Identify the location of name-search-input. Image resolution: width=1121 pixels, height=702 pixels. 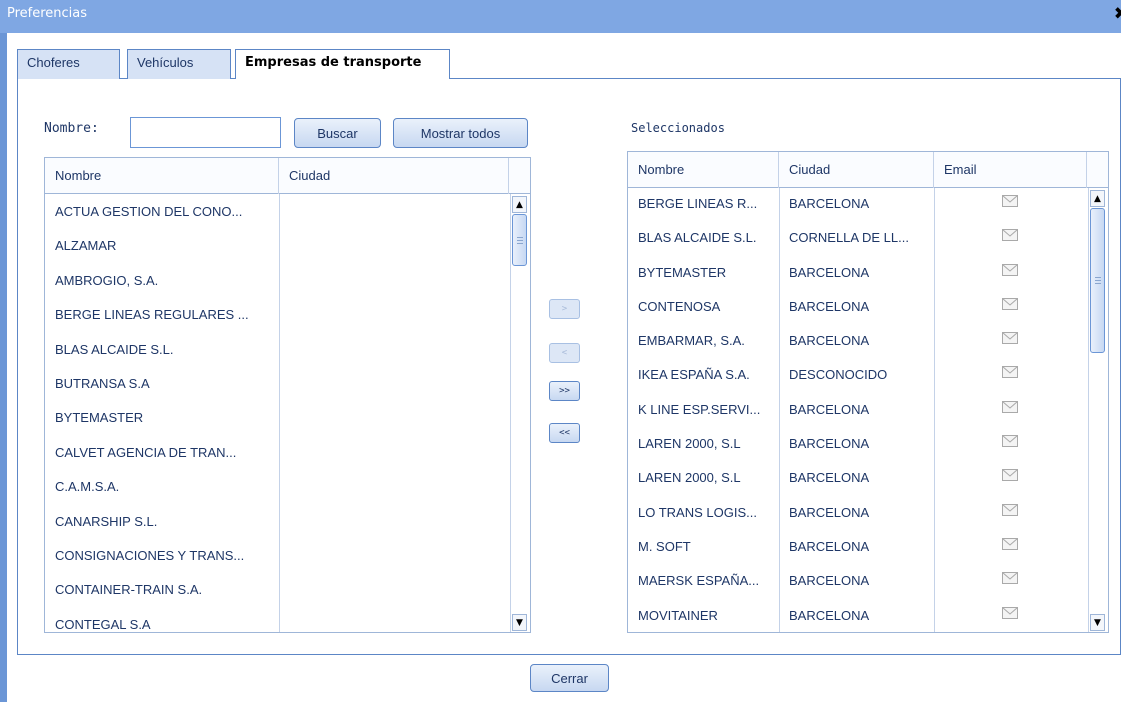
(205, 132).